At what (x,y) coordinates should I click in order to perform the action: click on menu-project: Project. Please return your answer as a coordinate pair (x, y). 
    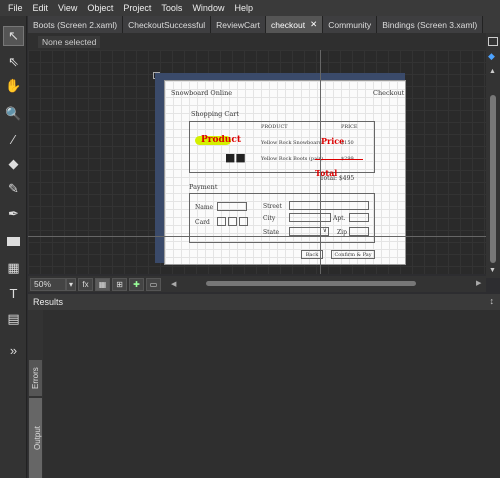
    Looking at the image, I should click on (137, 8).